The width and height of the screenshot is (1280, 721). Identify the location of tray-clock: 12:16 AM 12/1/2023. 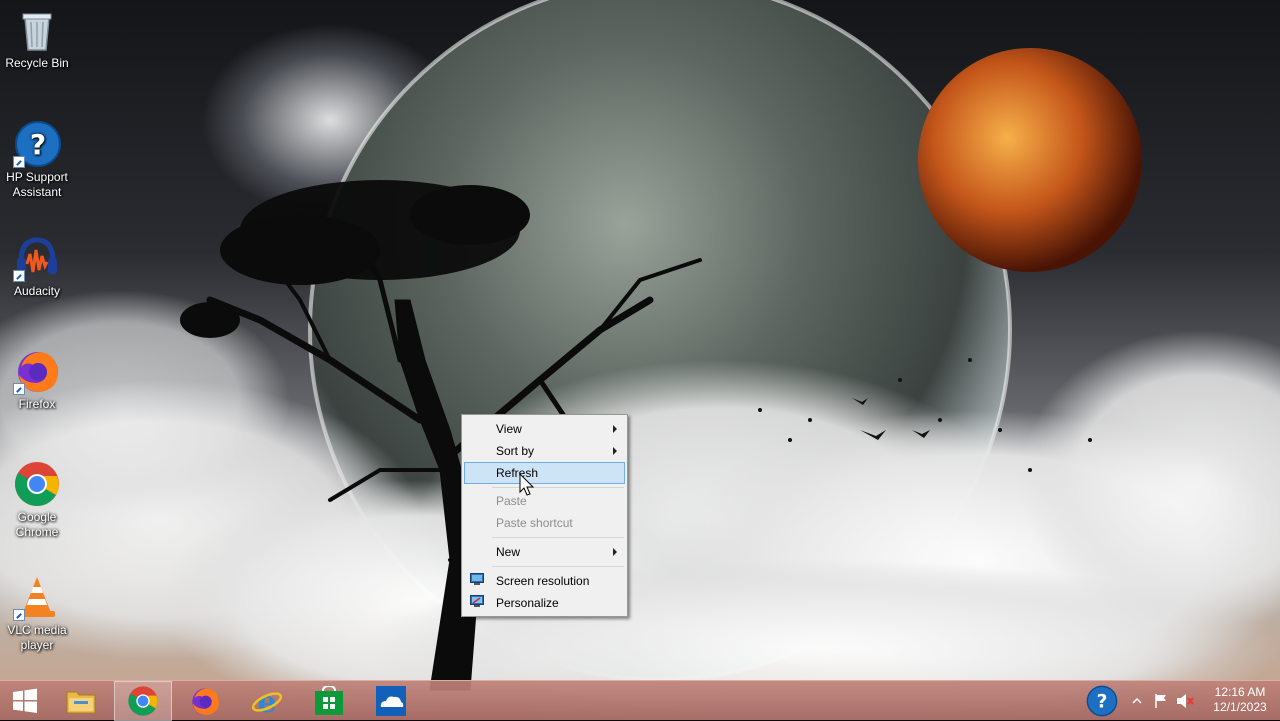
(1240, 700).